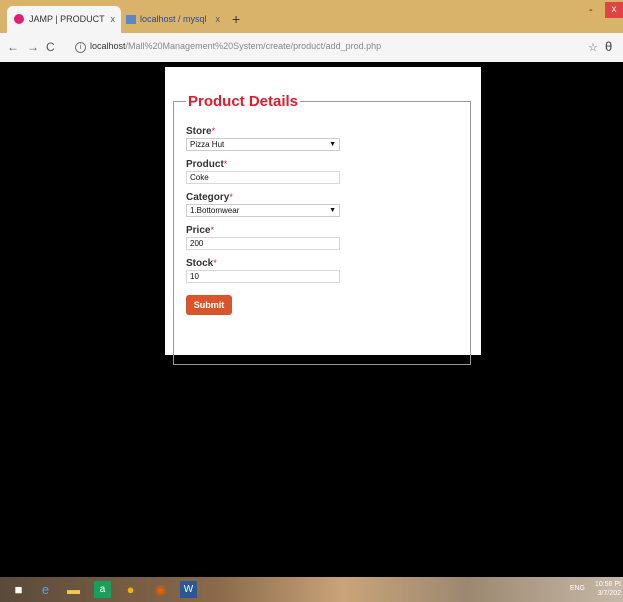  Describe the element at coordinates (160, 589) in the screenshot. I see `firefox-icon: ◉` at that location.